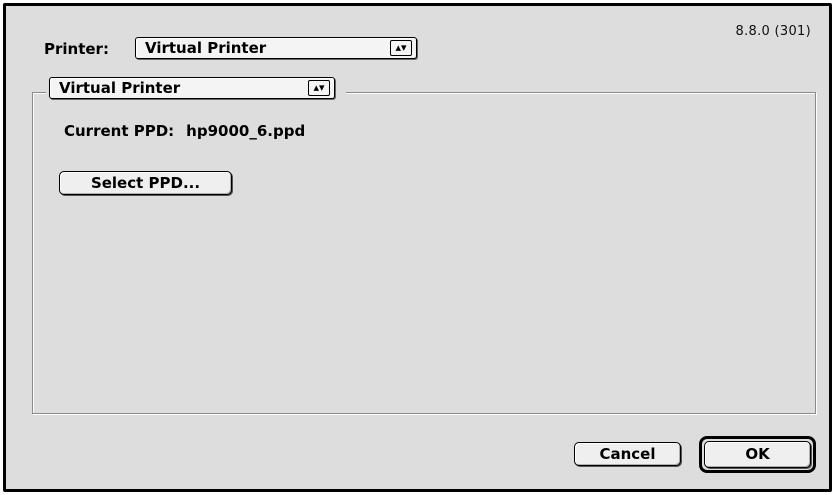 The image size is (835, 495). I want to click on current-ppd-row: Current PPD: hp9000_6.ppd, so click(184, 131).